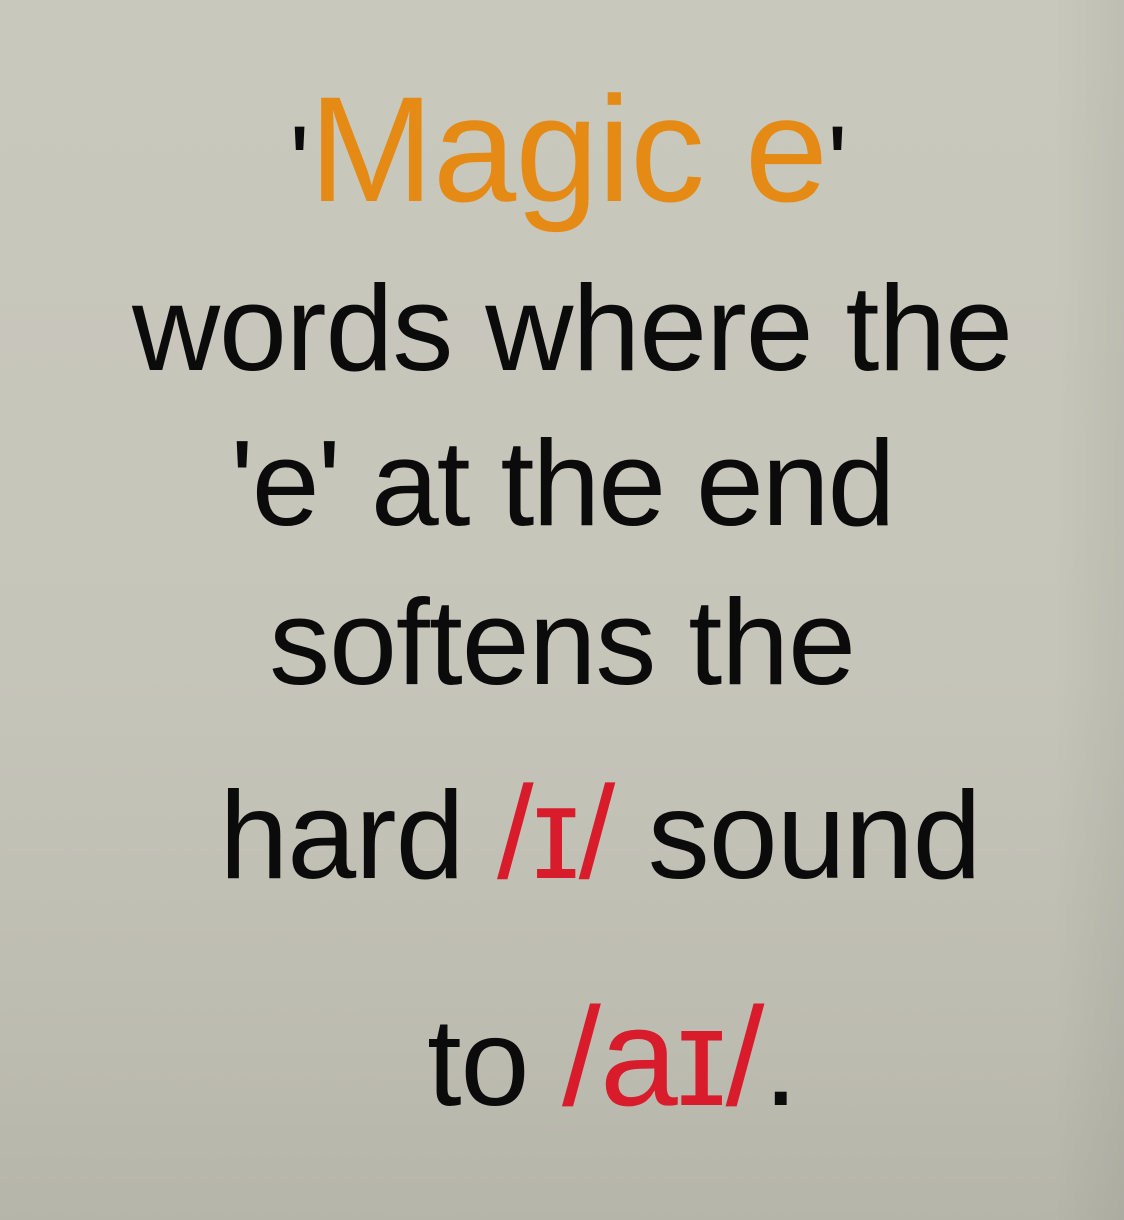 The width and height of the screenshot is (1124, 1220). Describe the element at coordinates (494, 1063) in the screenshot. I see `to-prefix: to` at that location.